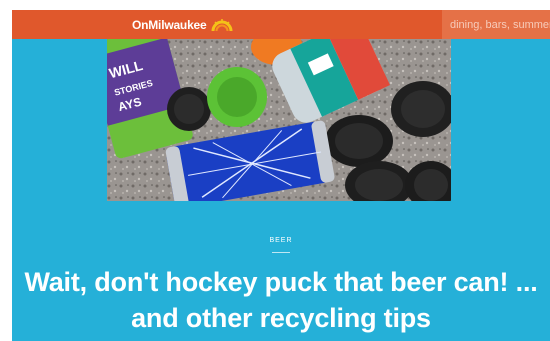  Describe the element at coordinates (169, 25) in the screenshot. I see `site-logo-text: OnMilwaukee` at that location.